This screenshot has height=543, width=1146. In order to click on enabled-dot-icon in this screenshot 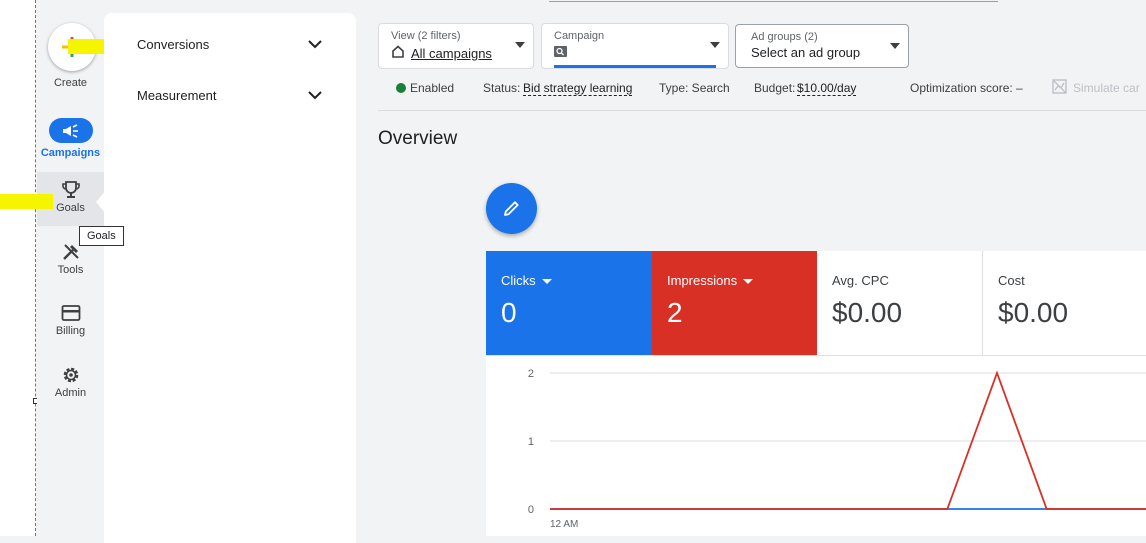, I will do `click(401, 88)`.